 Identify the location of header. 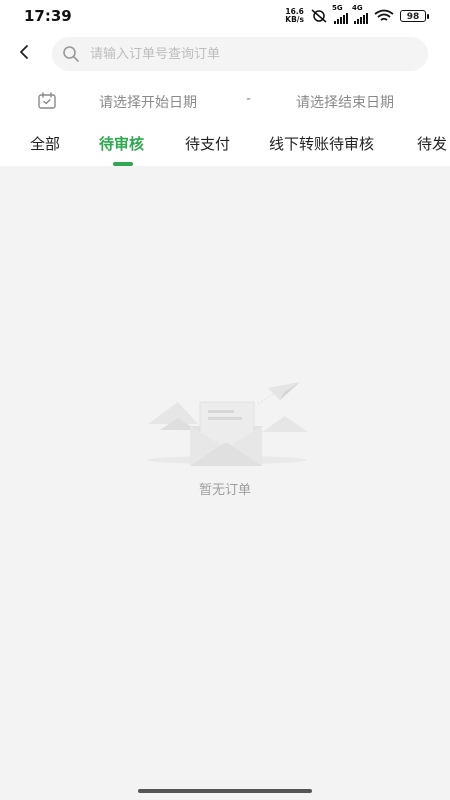
(225, 54).